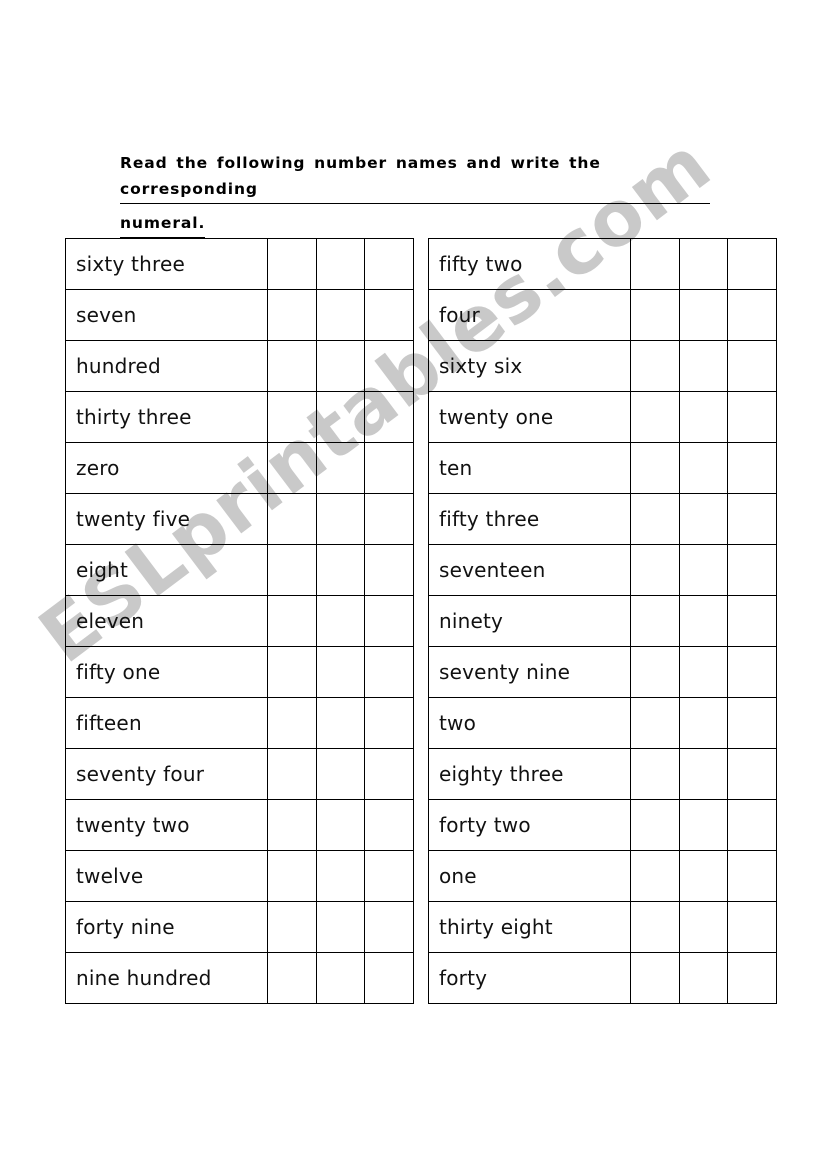 The image size is (821, 1169). Describe the element at coordinates (529, 978) in the screenshot. I see `number-name-cell: forty` at that location.